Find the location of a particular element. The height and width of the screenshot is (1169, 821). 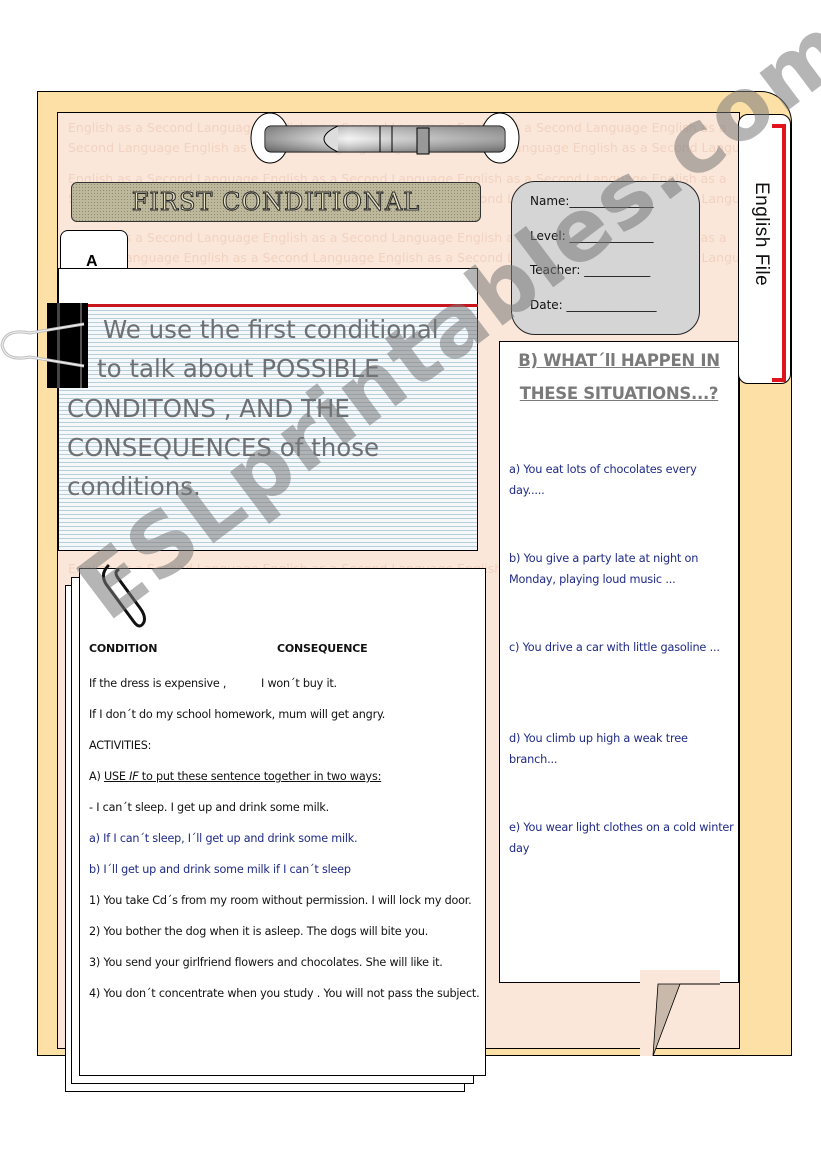

column-headers: CONDITION CONSEQUENCE is located at coordinates (286, 658).